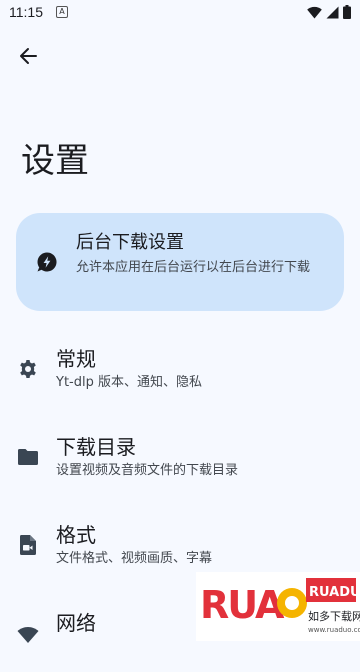  What do you see at coordinates (332, 12) in the screenshot?
I see `signal-icon` at bounding box center [332, 12].